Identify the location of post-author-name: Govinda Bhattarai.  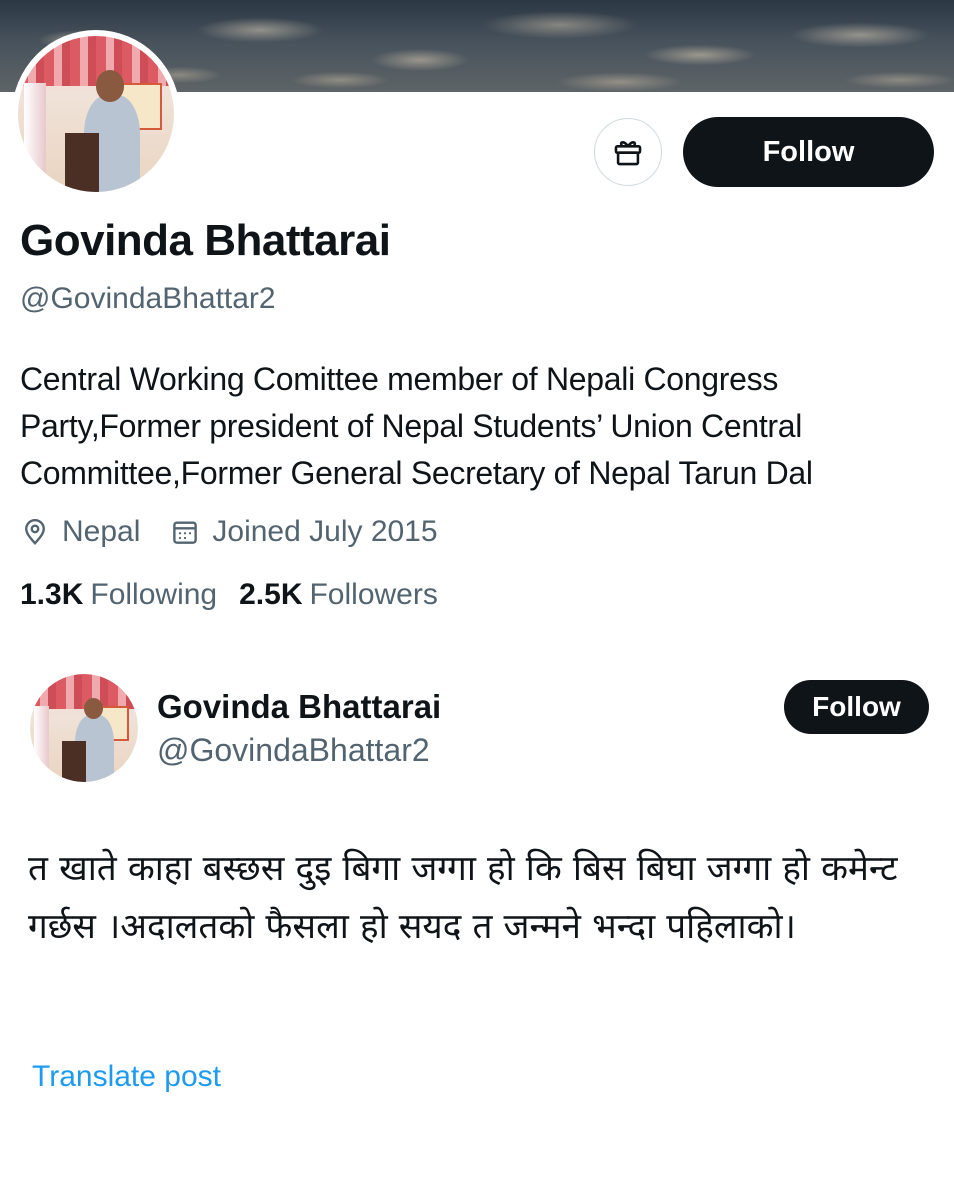
(299, 707).